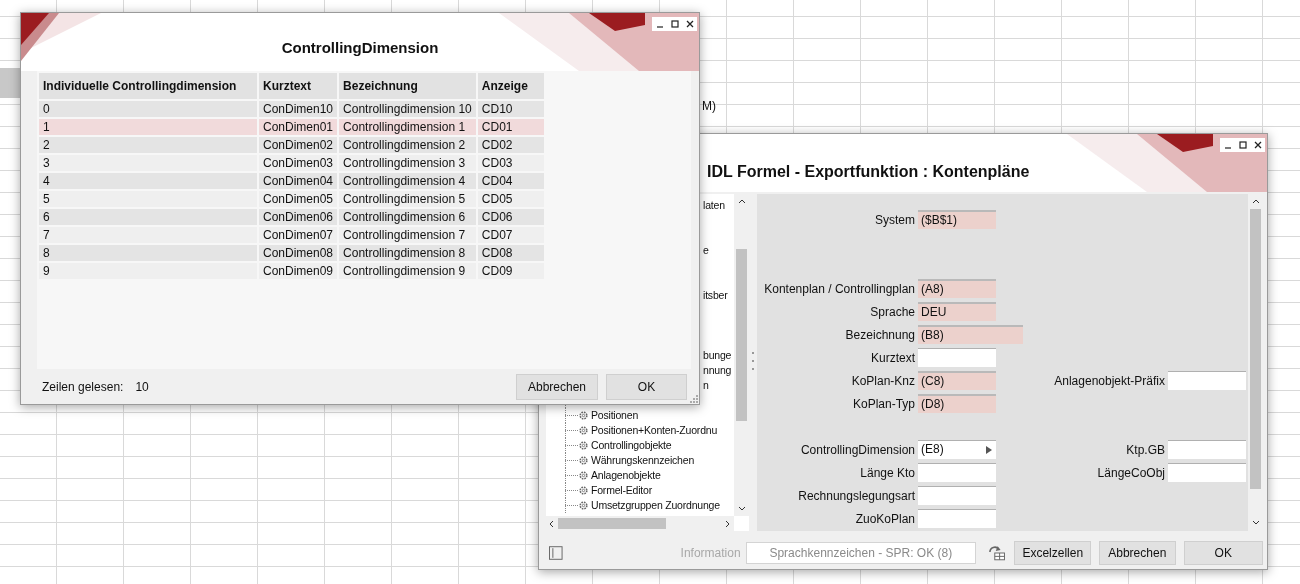 This screenshot has width=1300, height=584. Describe the element at coordinates (957, 380) in the screenshot. I see `input-field: (C8)` at that location.